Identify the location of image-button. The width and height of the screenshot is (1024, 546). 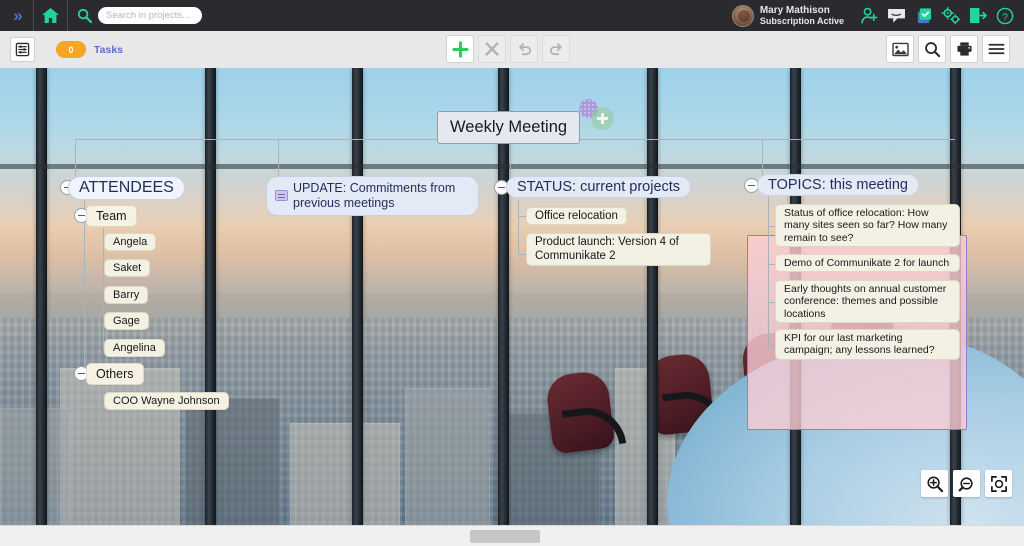
(900, 49).